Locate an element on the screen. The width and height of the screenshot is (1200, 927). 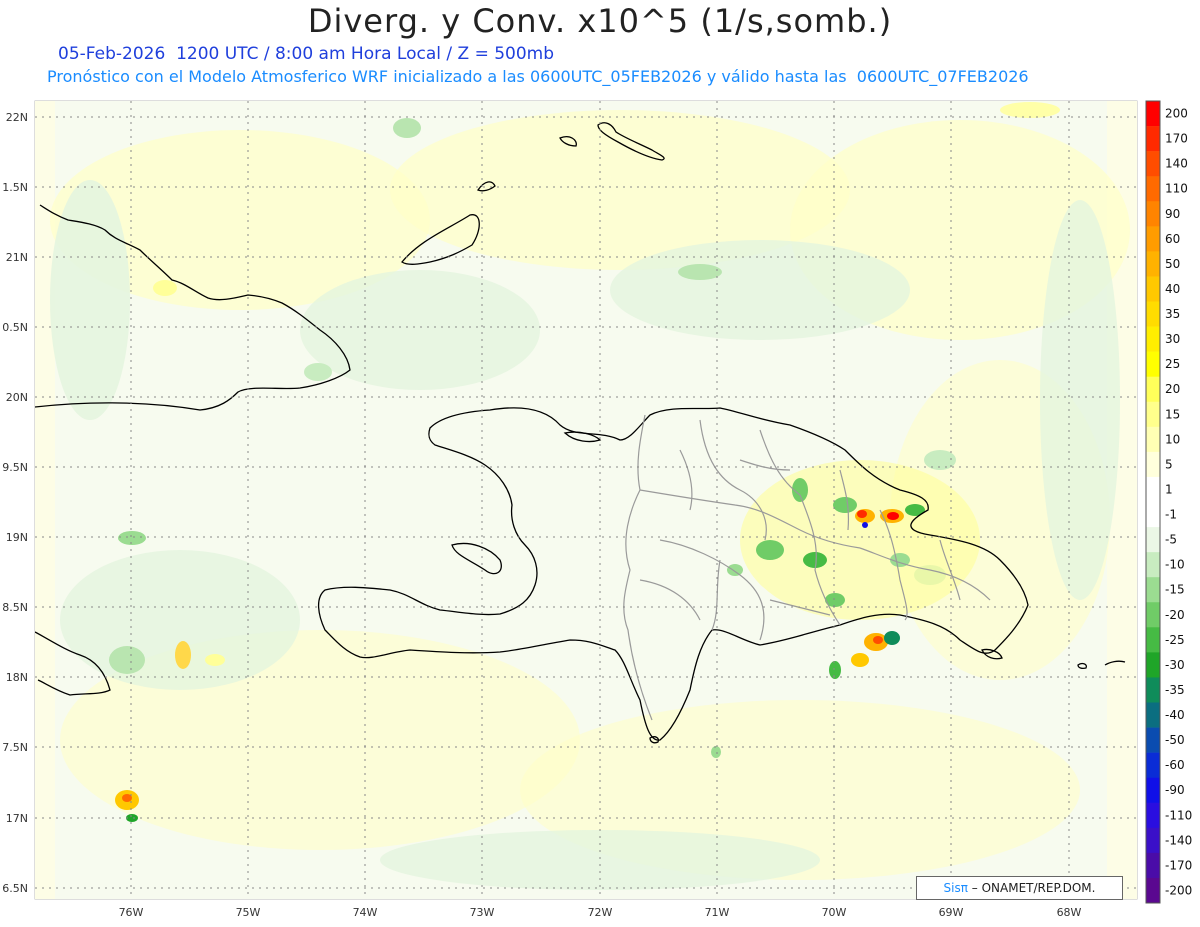
lon-label: 73W is located at coordinates (482, 912).